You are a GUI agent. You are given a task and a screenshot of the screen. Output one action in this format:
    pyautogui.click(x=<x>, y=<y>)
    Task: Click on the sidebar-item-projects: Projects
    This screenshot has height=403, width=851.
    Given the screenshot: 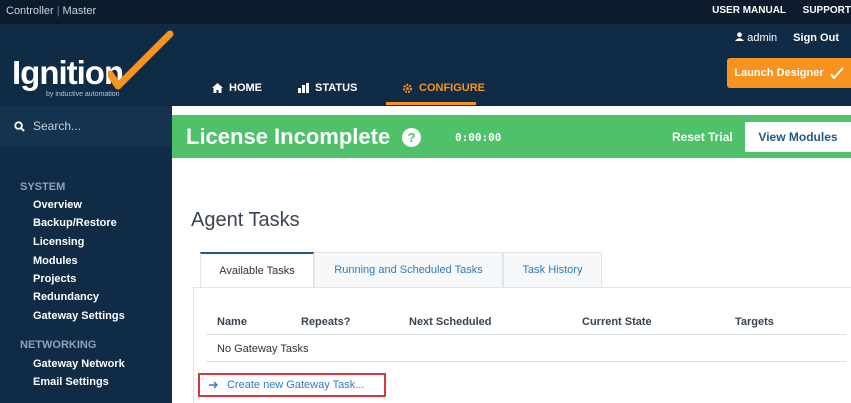 What is the action you would take?
    pyautogui.click(x=54, y=279)
    